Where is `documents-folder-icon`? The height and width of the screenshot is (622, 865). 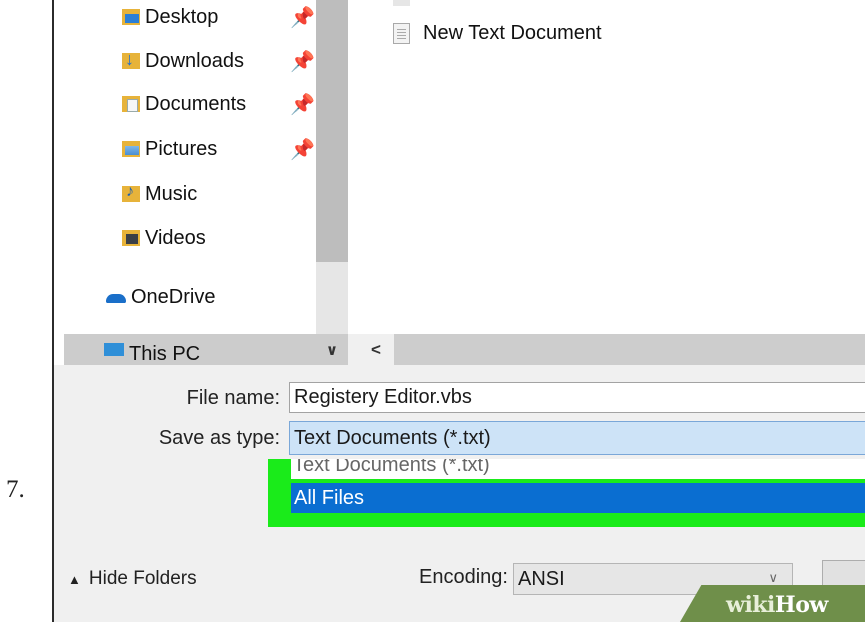
documents-folder-icon is located at coordinates (131, 104).